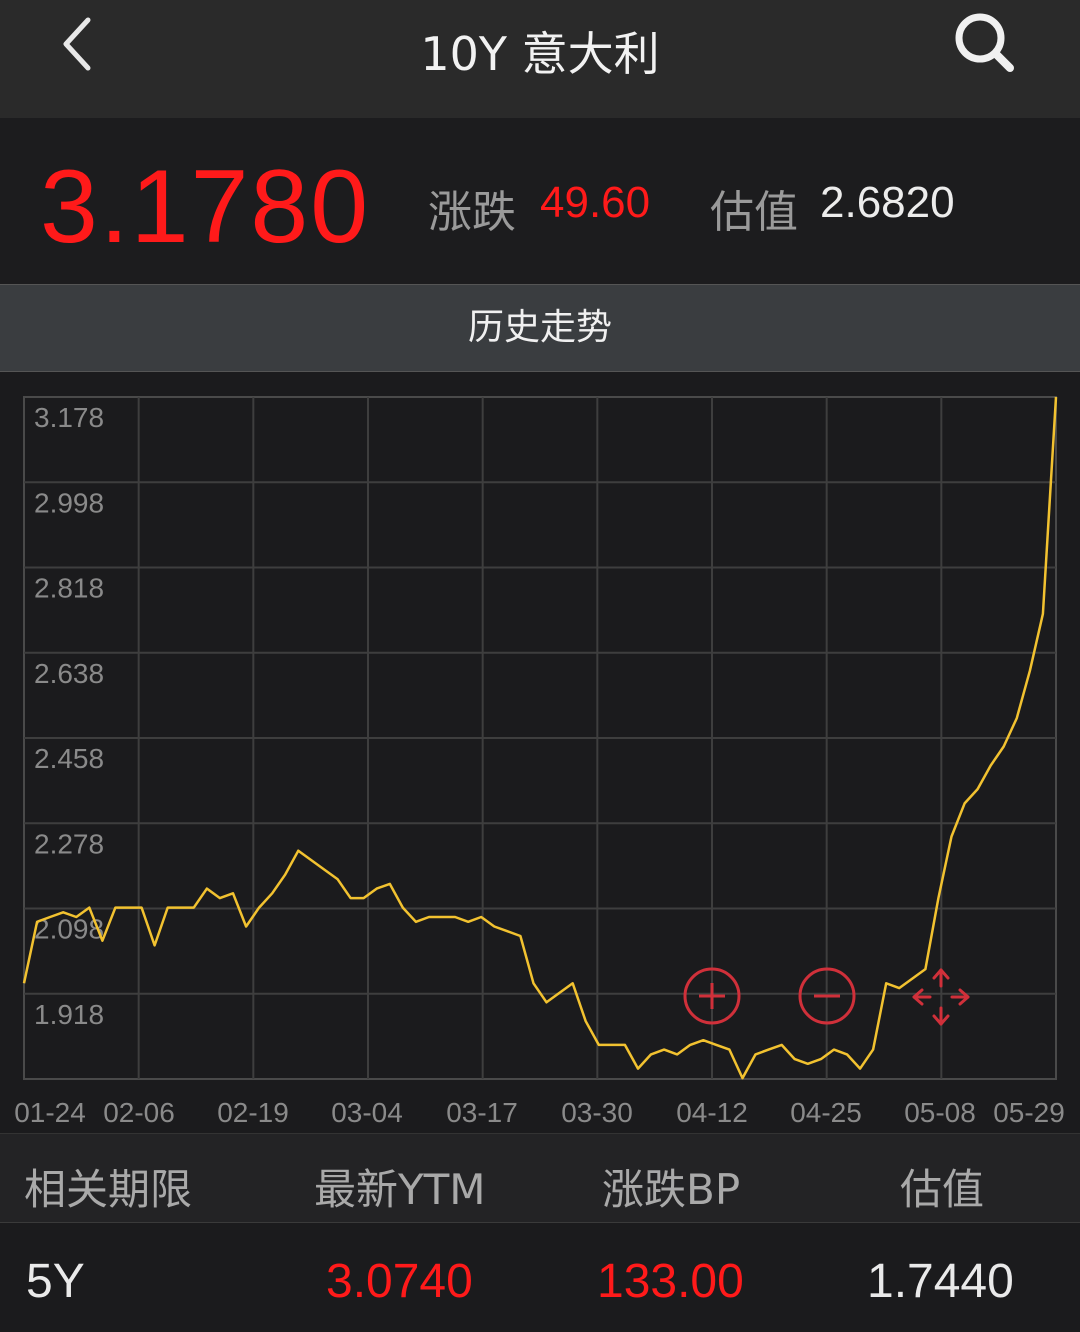 This screenshot has height=1332, width=1080. Describe the element at coordinates (540, 1178) in the screenshot. I see `related-terms-header: 相关期限 最新YTM 涨跌BP 估值` at that location.